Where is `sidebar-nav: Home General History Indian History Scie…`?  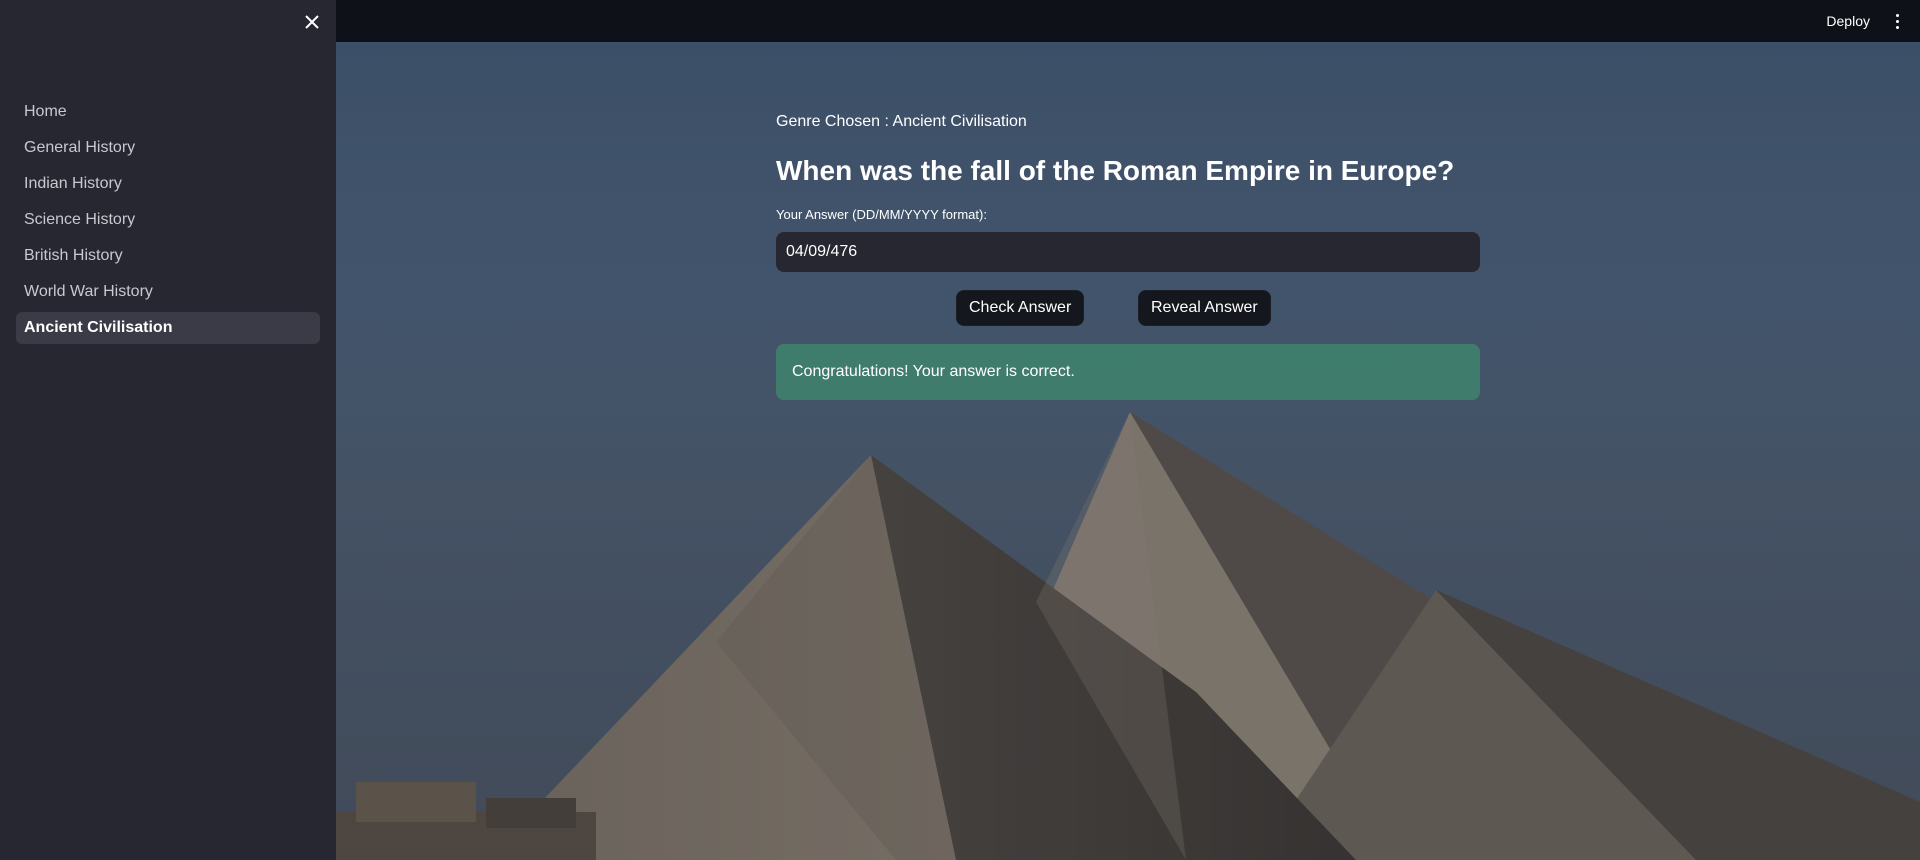
sidebar-nav: Home General History Indian History Scie… is located at coordinates (168, 222).